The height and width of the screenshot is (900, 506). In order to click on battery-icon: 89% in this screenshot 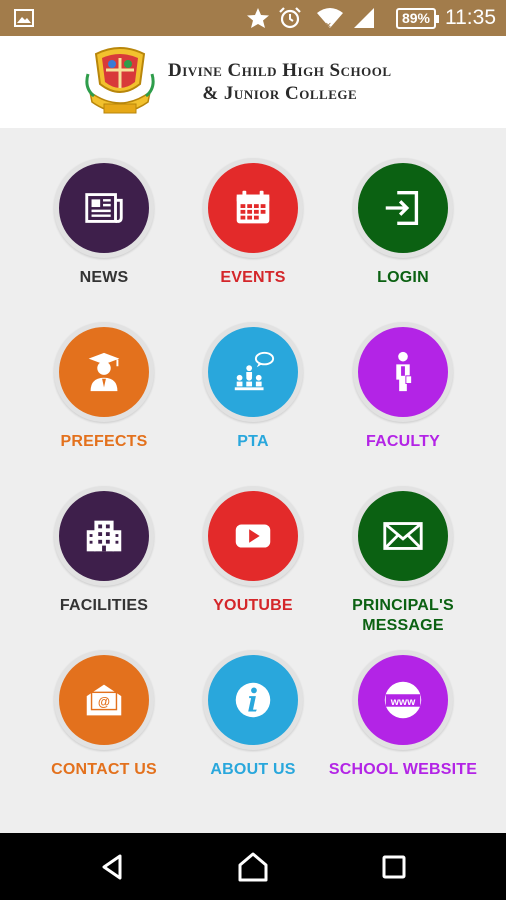, I will do `click(417, 18)`.